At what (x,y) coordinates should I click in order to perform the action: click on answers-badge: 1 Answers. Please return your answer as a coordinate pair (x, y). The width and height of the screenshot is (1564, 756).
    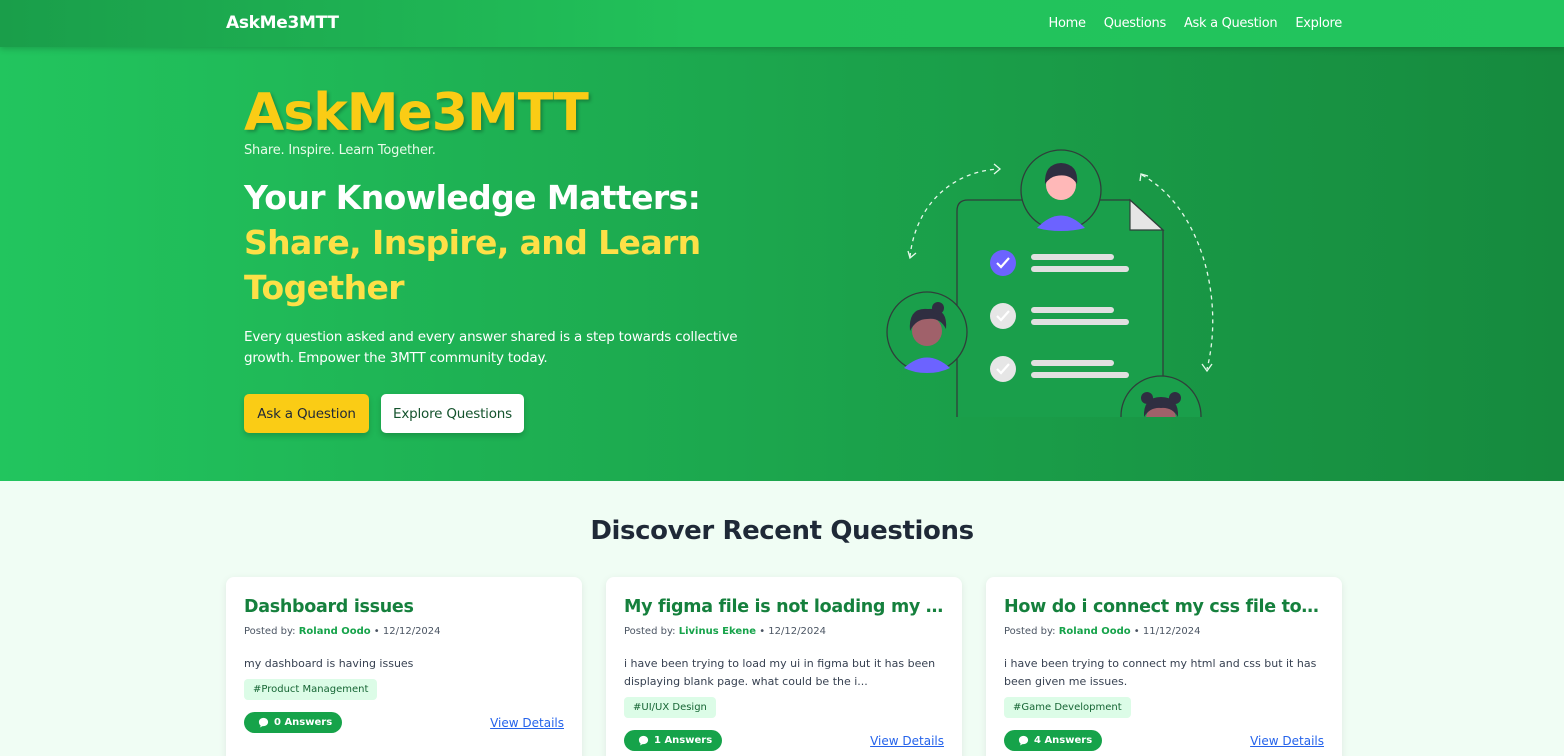
    Looking at the image, I should click on (673, 740).